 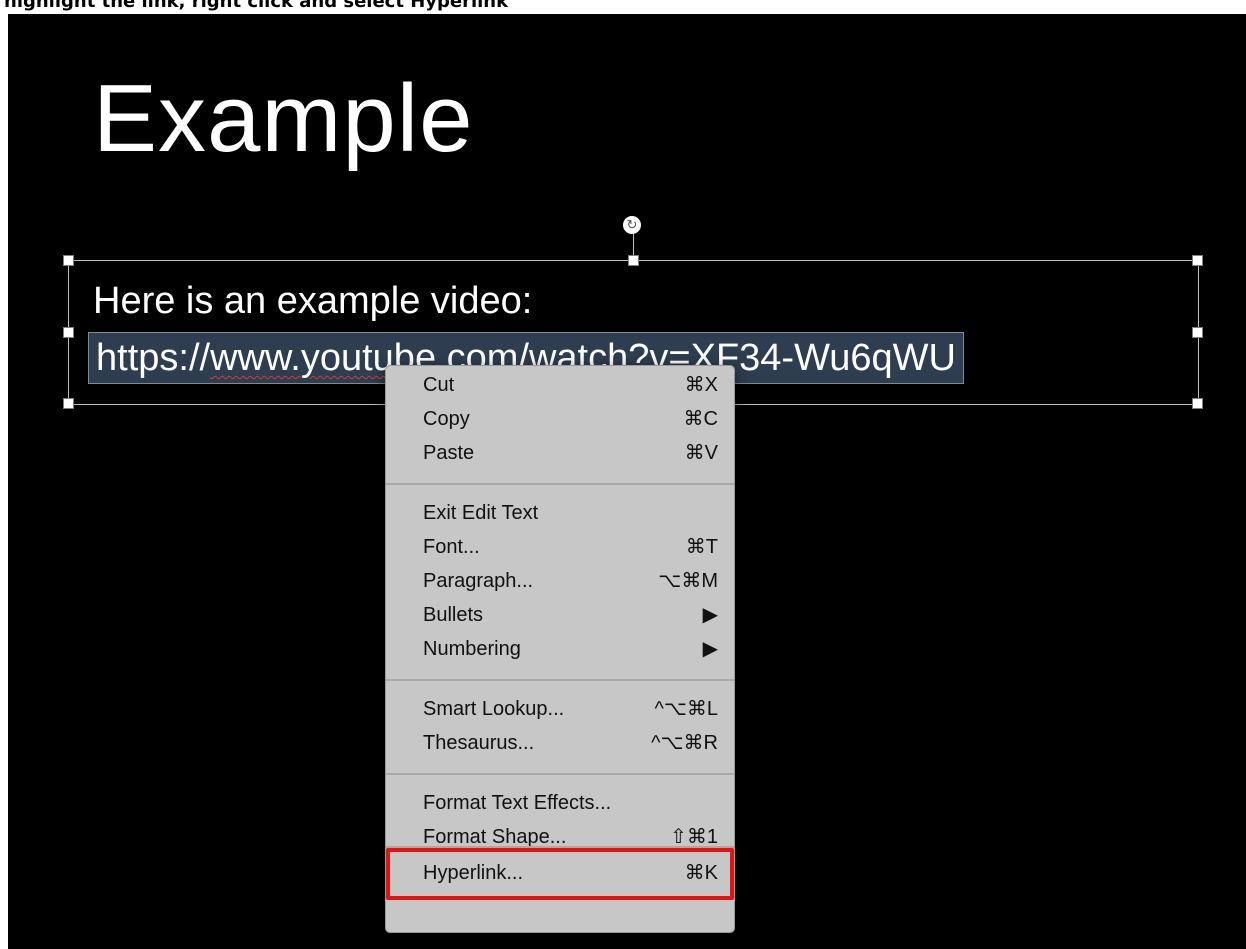 I want to click on highlight-annotation-box, so click(x=560, y=874).